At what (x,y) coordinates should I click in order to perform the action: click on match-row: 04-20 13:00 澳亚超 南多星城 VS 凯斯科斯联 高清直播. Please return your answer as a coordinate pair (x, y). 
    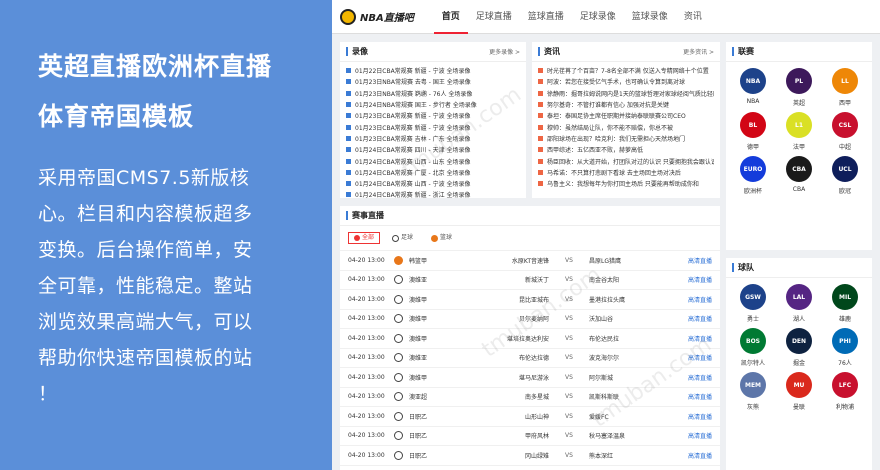
    Looking at the image, I should click on (530, 396).